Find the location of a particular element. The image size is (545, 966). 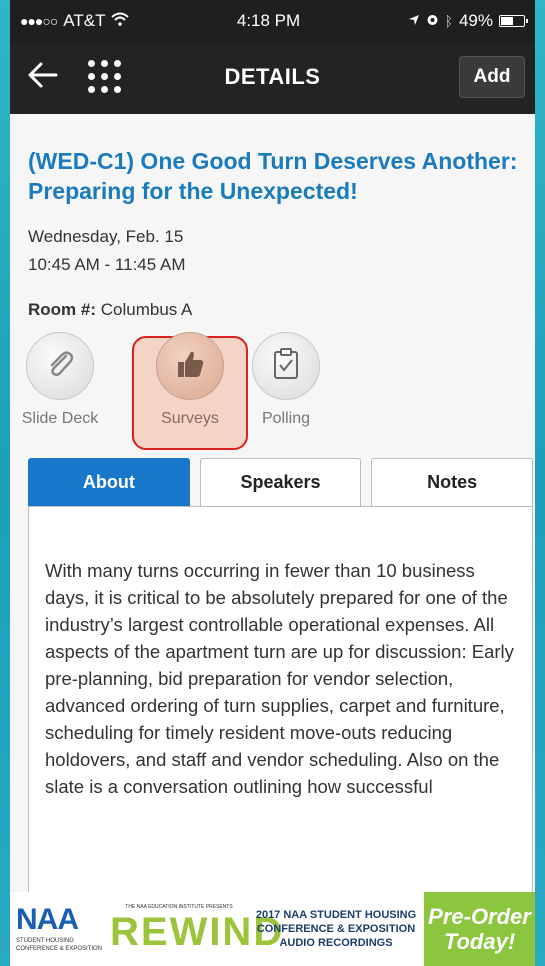

signal-strength-icon: ●●●○○ is located at coordinates (39, 21).